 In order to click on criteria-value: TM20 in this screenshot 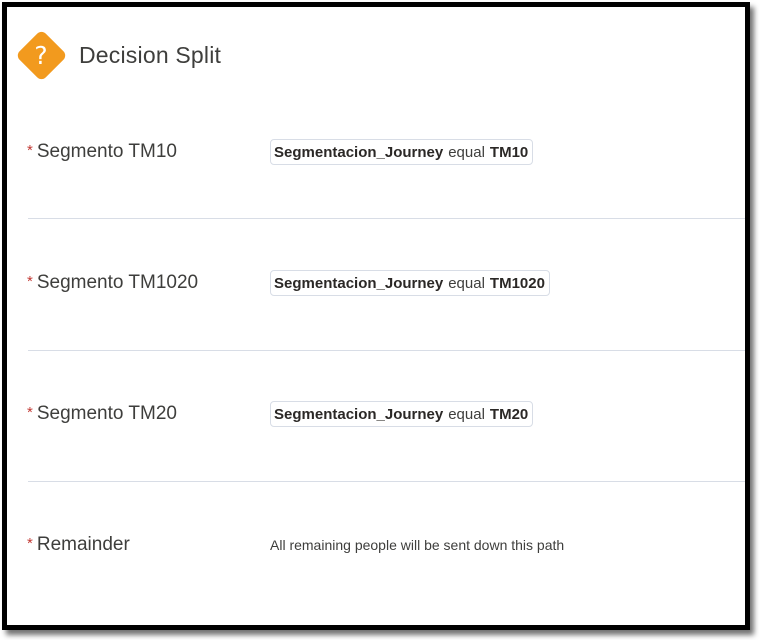, I will do `click(509, 414)`.